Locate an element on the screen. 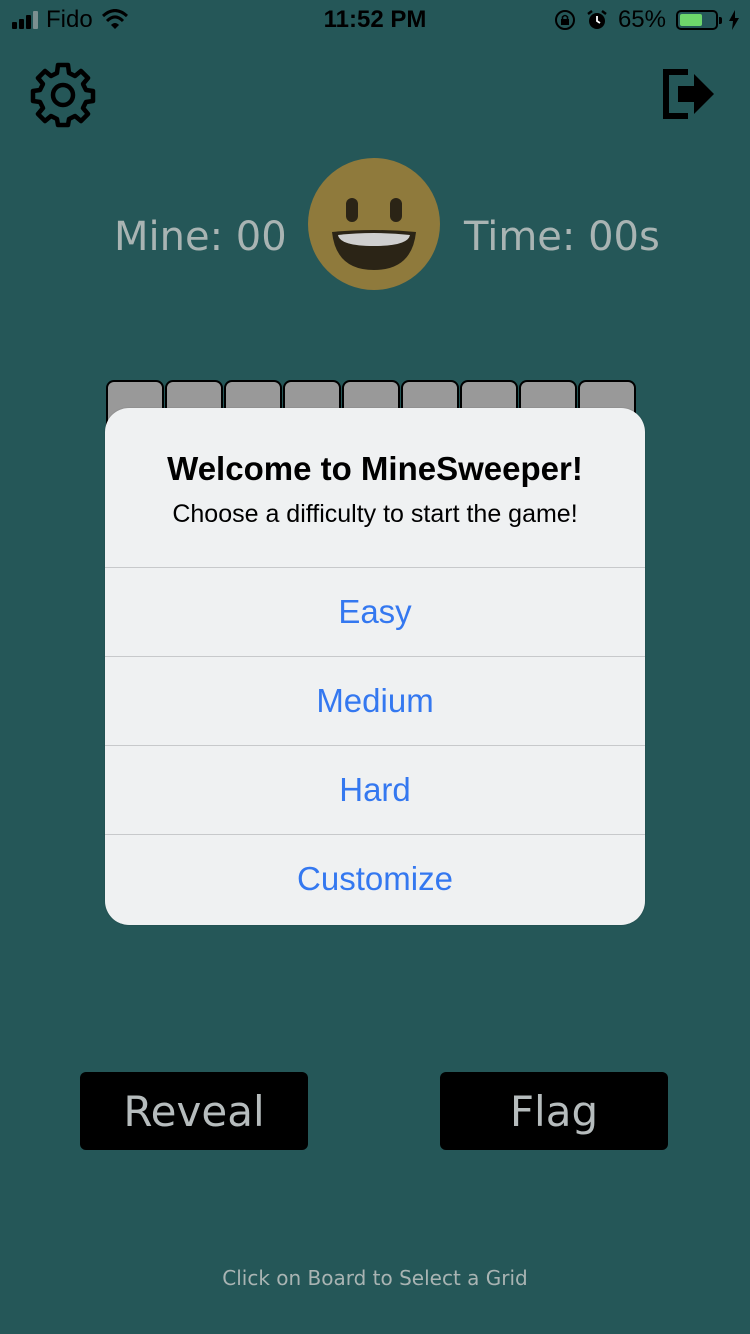  difficulty-option-medium: Medium is located at coordinates (375, 701).